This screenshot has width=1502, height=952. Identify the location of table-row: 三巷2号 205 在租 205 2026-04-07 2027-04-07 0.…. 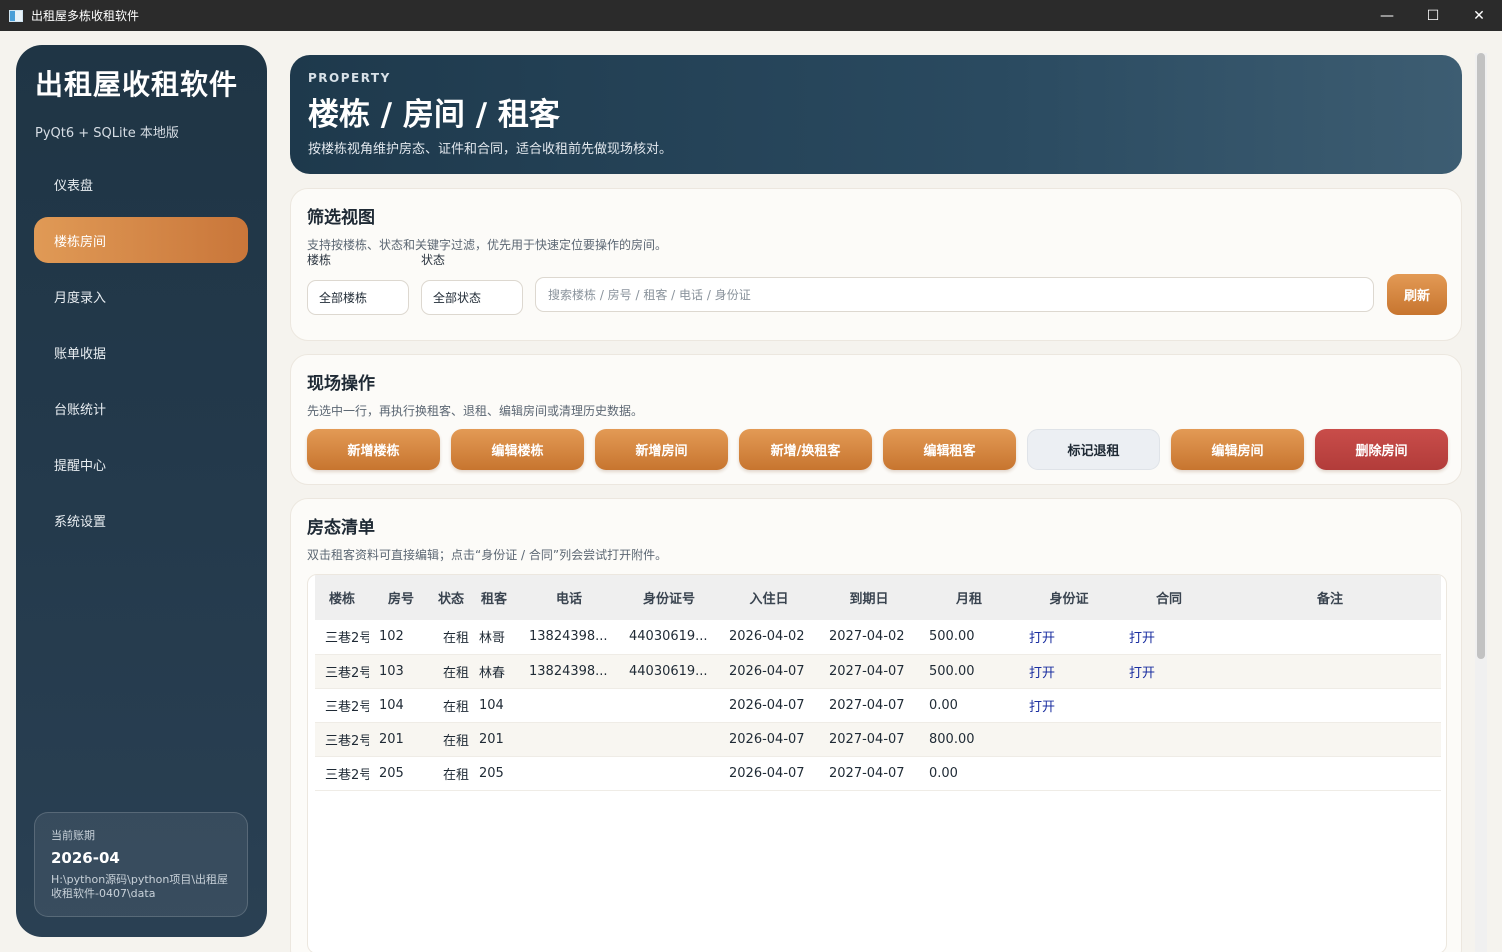
(878, 773).